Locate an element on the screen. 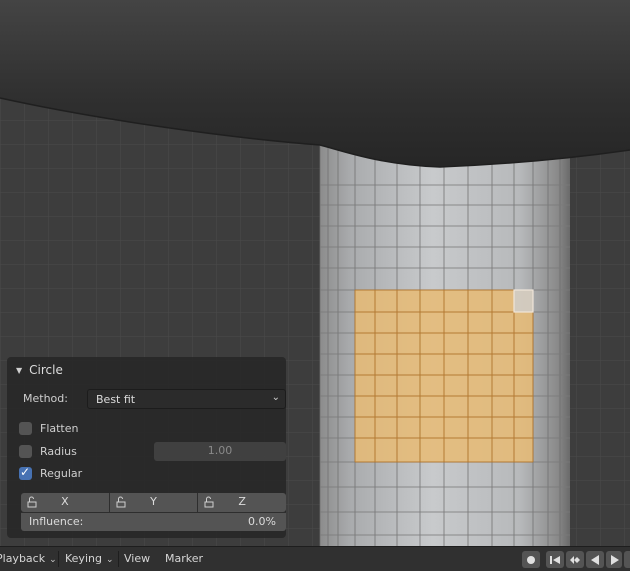 The width and height of the screenshot is (630, 571). panel-header: ▼ Circle is located at coordinates (146, 370).